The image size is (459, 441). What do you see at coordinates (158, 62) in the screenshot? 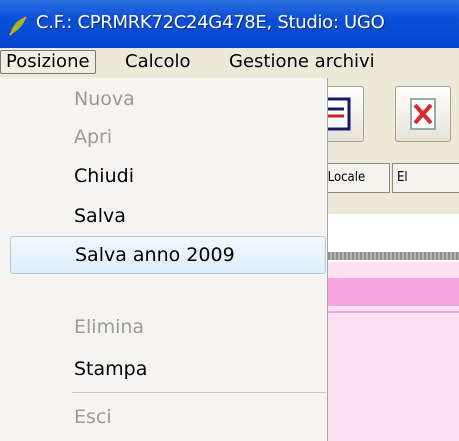
I see `menu-calcolo: Calcolo` at bounding box center [158, 62].